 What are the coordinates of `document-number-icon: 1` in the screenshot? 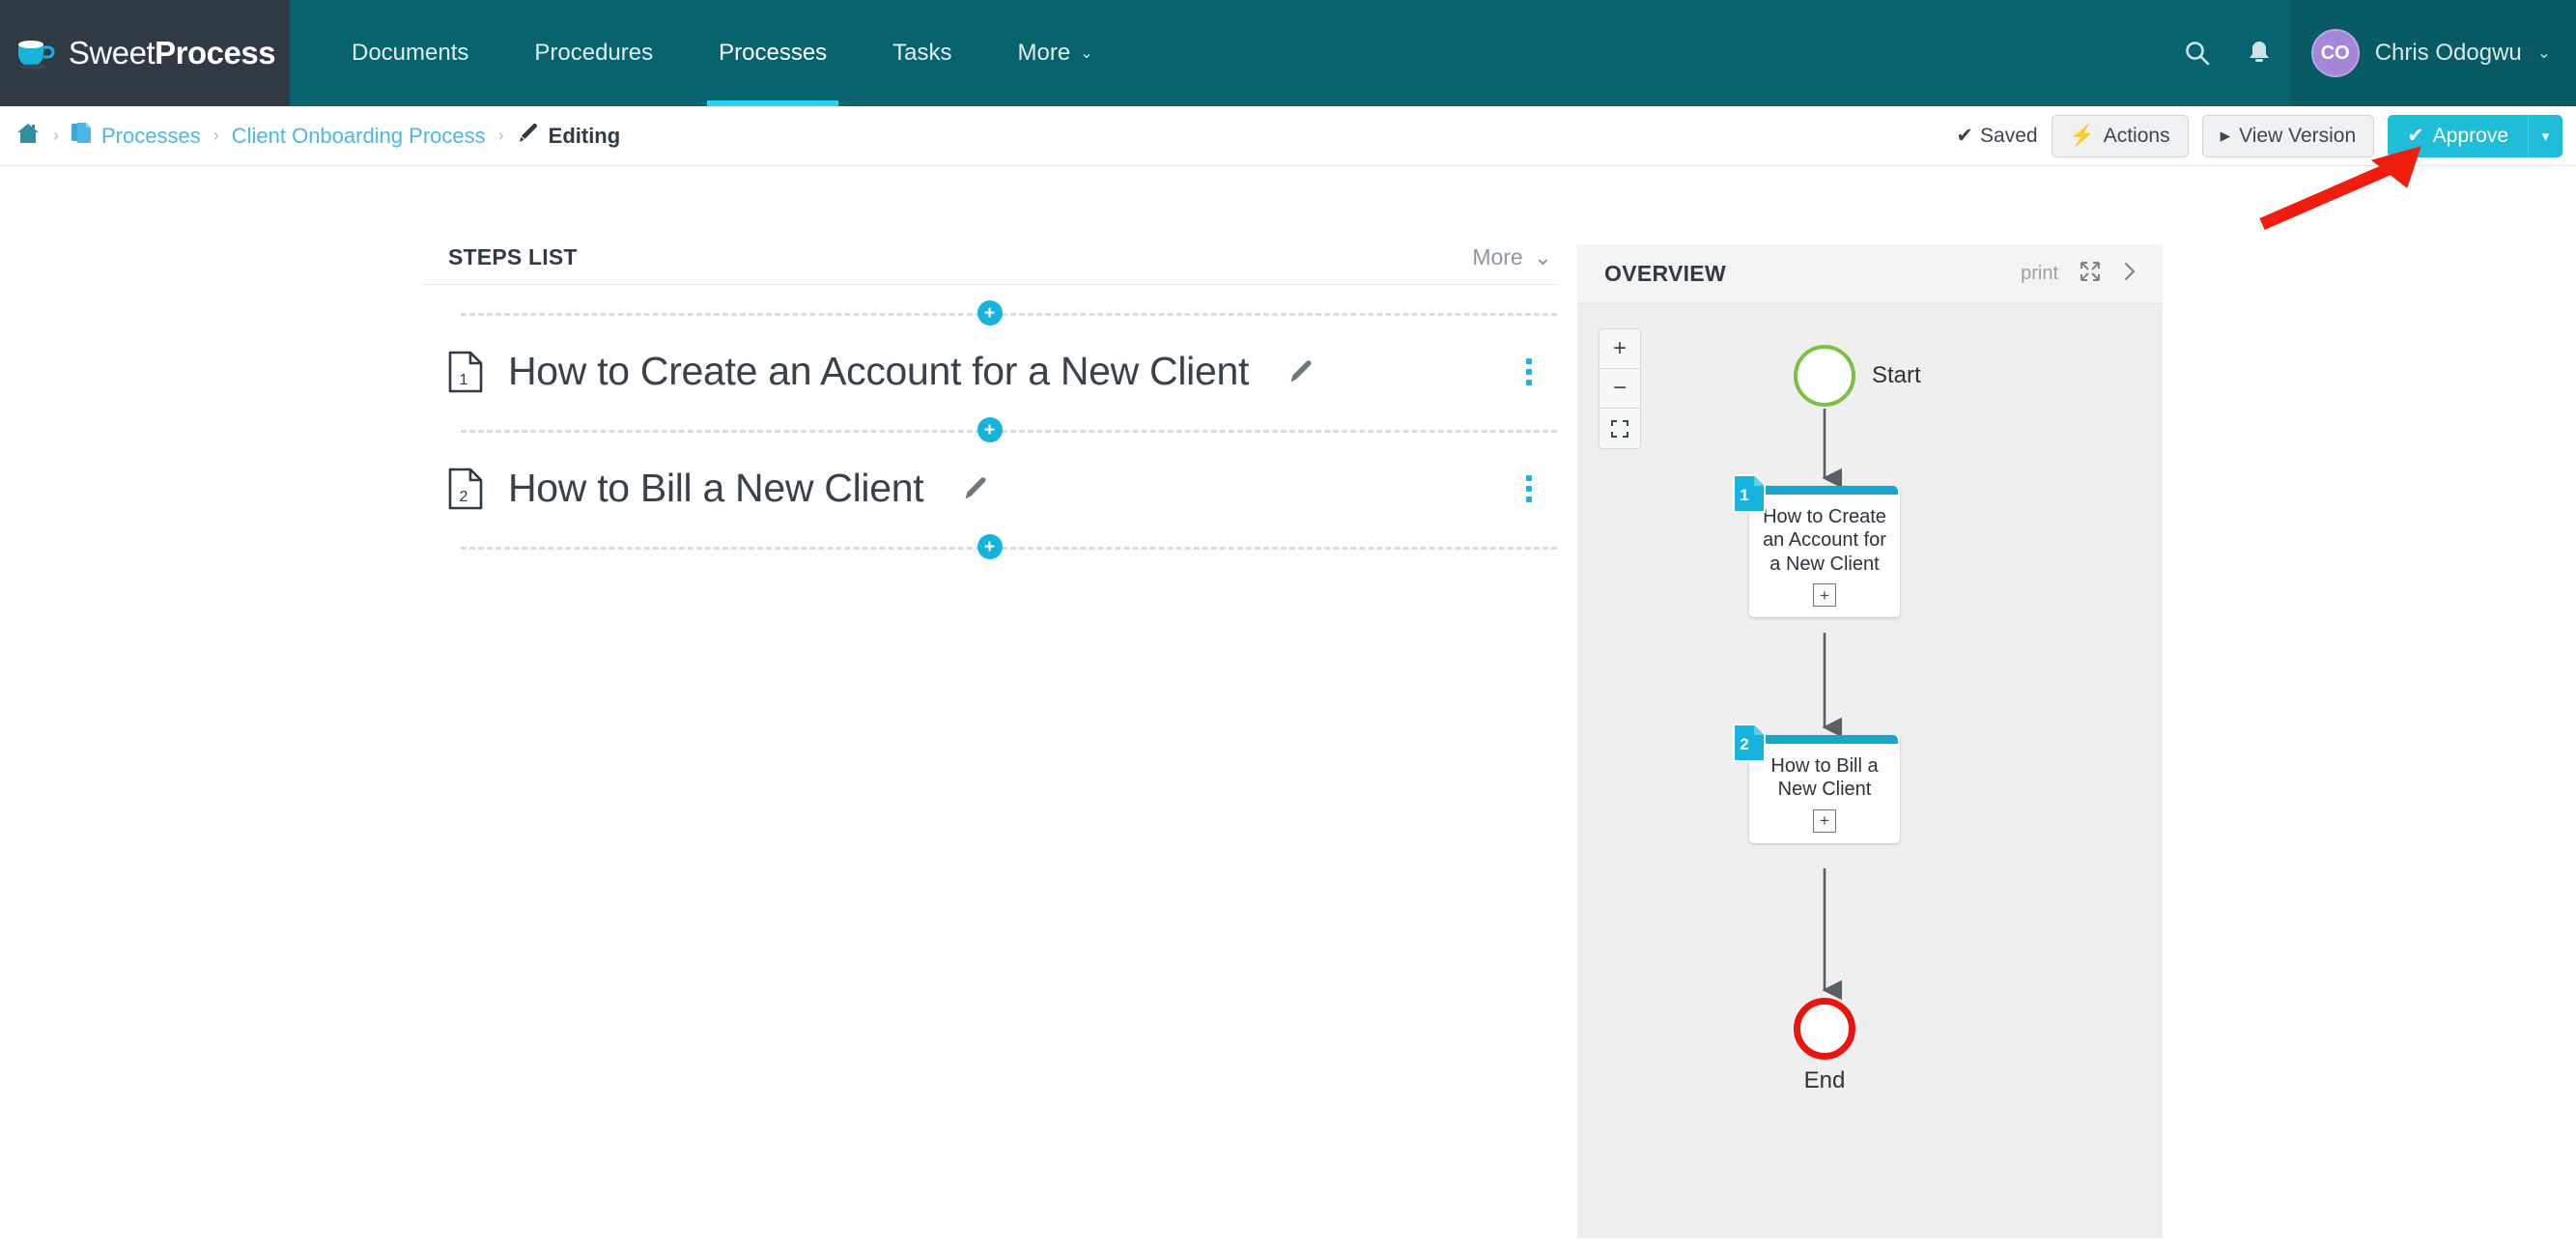 It's located at (465, 372).